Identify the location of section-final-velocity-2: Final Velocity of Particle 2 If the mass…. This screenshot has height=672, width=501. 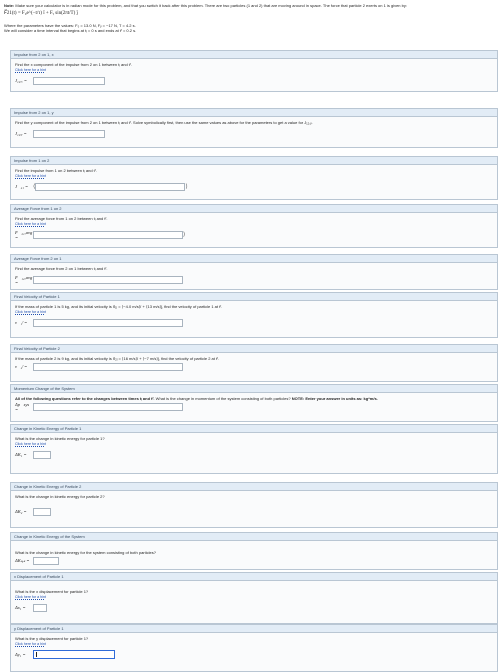
(254, 363).